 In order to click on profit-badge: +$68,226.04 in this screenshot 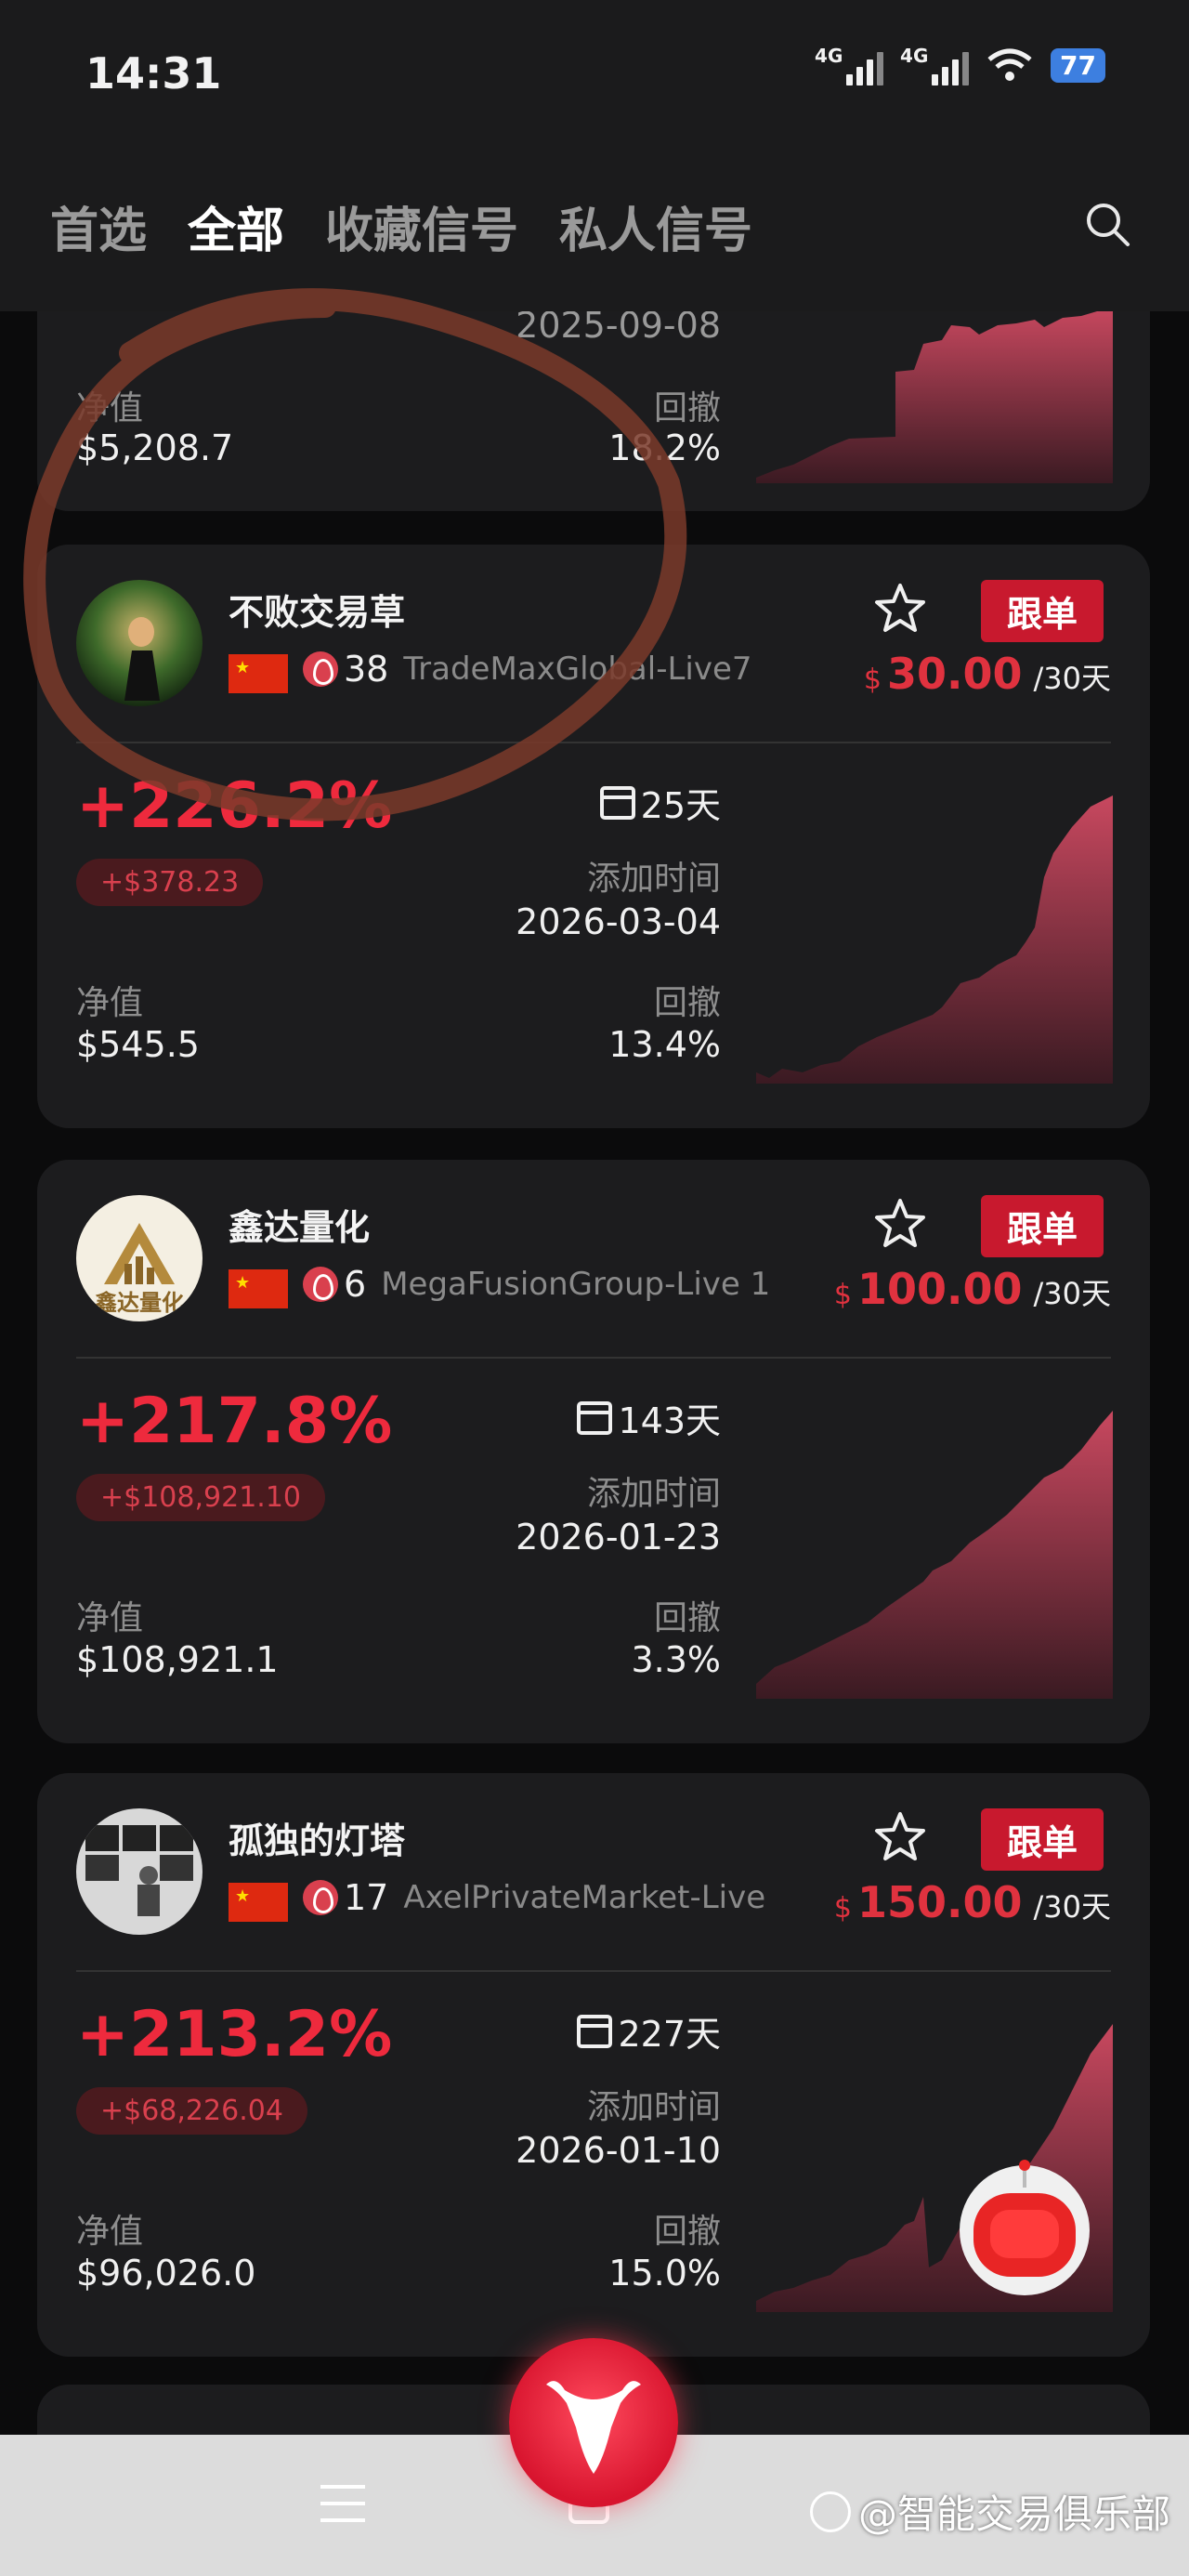, I will do `click(192, 2111)`.